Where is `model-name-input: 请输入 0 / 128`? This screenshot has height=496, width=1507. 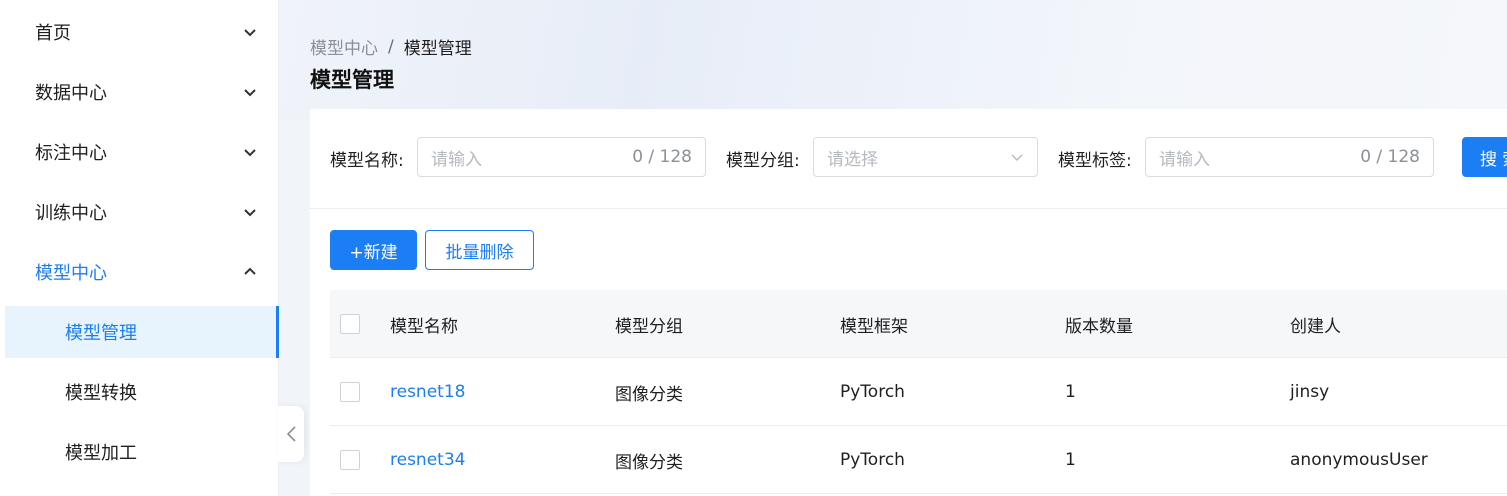
model-name-input: 请输入 0 / 128 is located at coordinates (561, 157).